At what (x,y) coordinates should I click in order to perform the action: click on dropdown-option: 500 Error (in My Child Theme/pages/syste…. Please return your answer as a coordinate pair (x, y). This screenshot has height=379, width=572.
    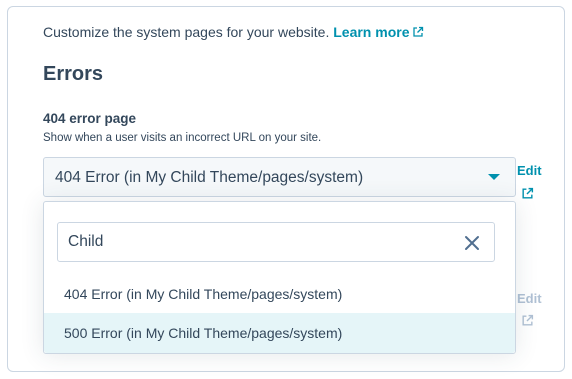
    Looking at the image, I should click on (279, 333).